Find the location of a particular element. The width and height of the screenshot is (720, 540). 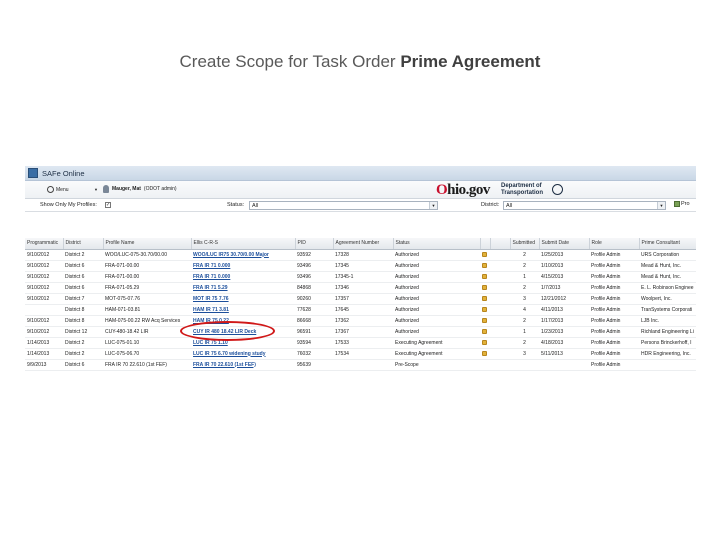

ellis-crs-link: FRA IR 70 22.610 (1st FEF) is located at coordinates (243, 365).